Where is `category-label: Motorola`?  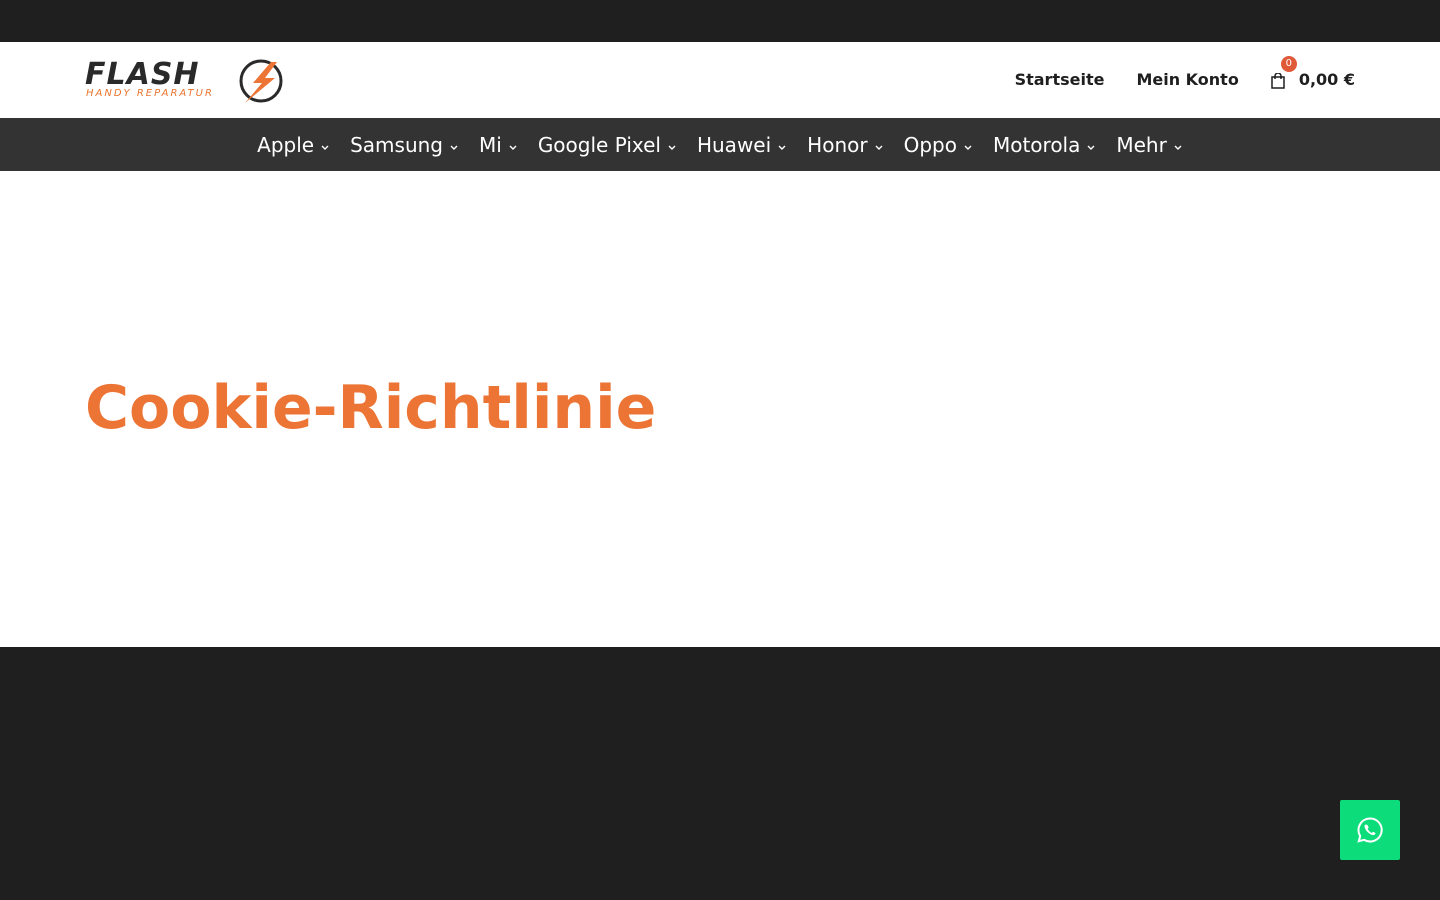 category-label: Motorola is located at coordinates (1036, 144).